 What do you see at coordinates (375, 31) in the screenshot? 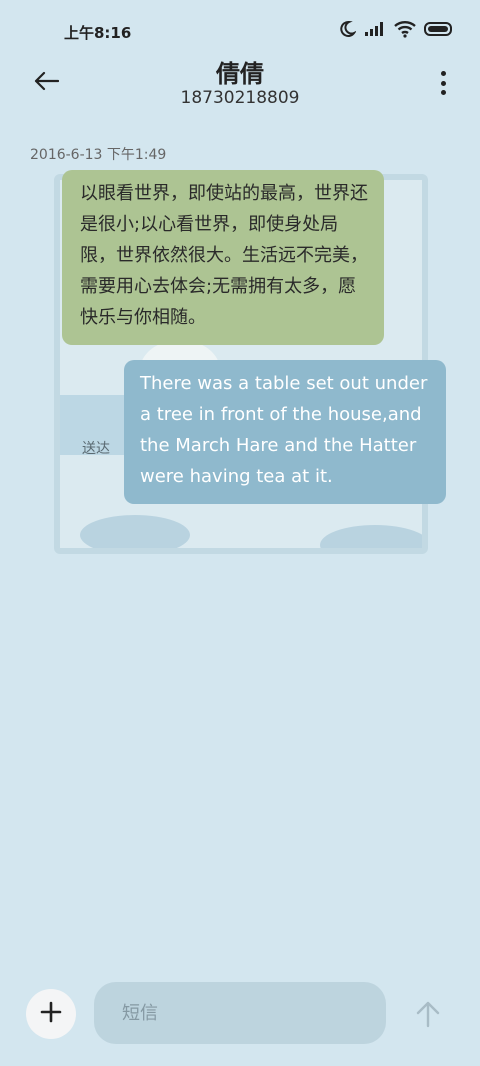
I see `signal-icon` at bounding box center [375, 31].